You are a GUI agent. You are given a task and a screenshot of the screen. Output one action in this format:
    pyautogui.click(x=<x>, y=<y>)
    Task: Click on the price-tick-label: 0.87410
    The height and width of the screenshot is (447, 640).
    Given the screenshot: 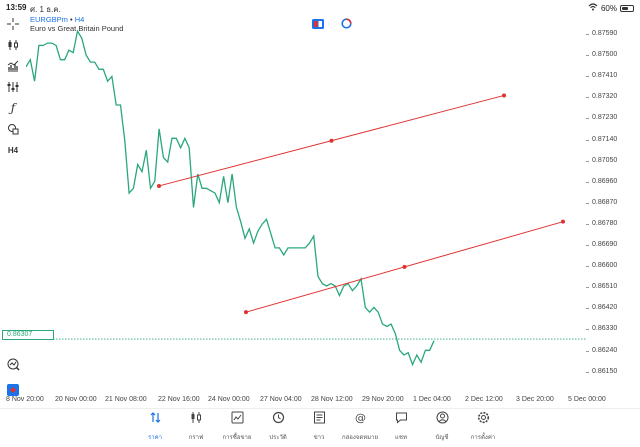 What is the action you would take?
    pyautogui.click(x=605, y=76)
    